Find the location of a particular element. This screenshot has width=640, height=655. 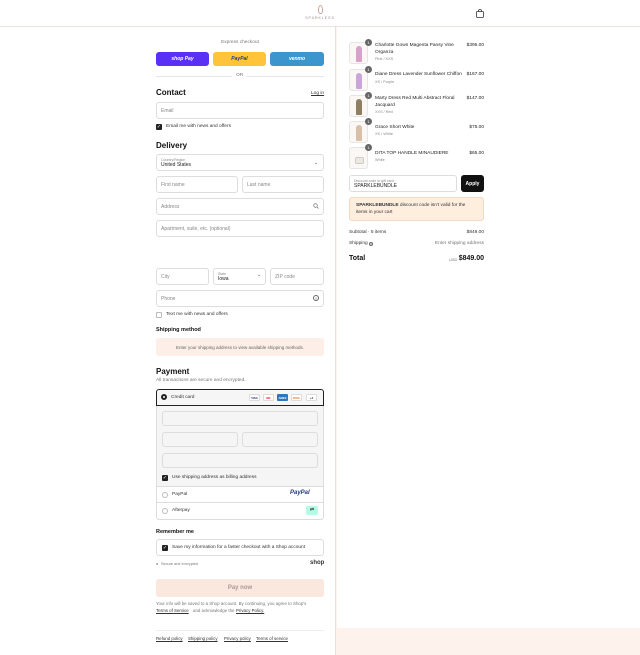

text-label: Text me with news and offers is located at coordinates (197, 314).